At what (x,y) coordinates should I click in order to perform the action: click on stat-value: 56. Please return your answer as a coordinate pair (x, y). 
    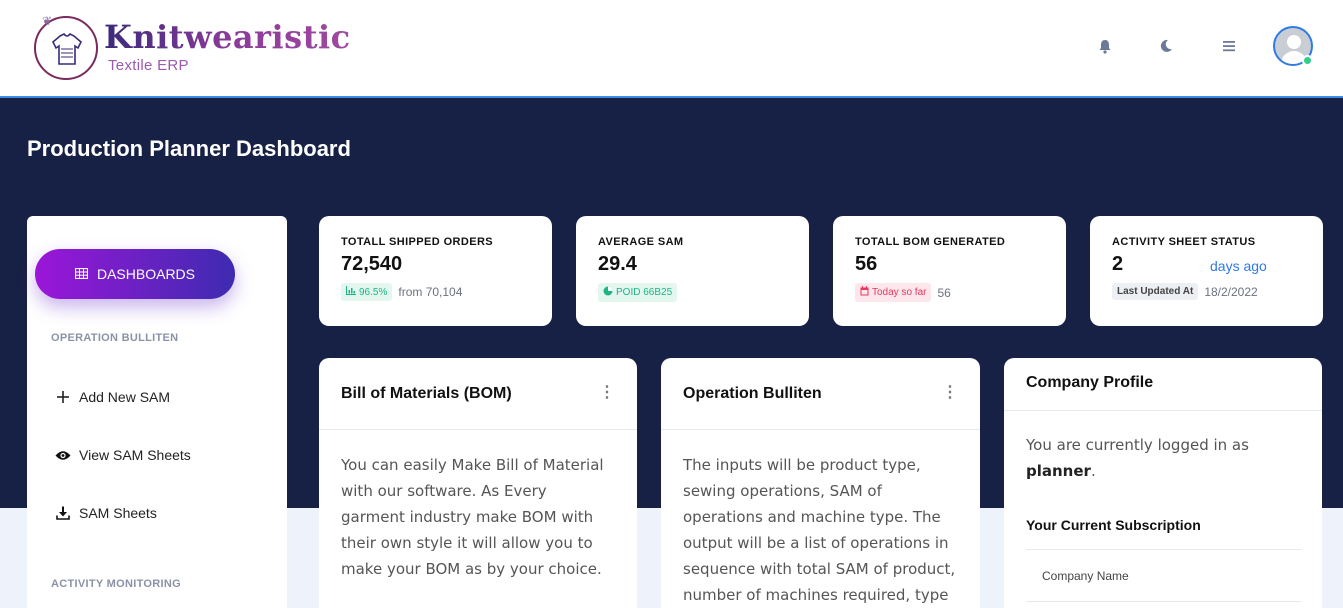
    Looking at the image, I should click on (866, 264).